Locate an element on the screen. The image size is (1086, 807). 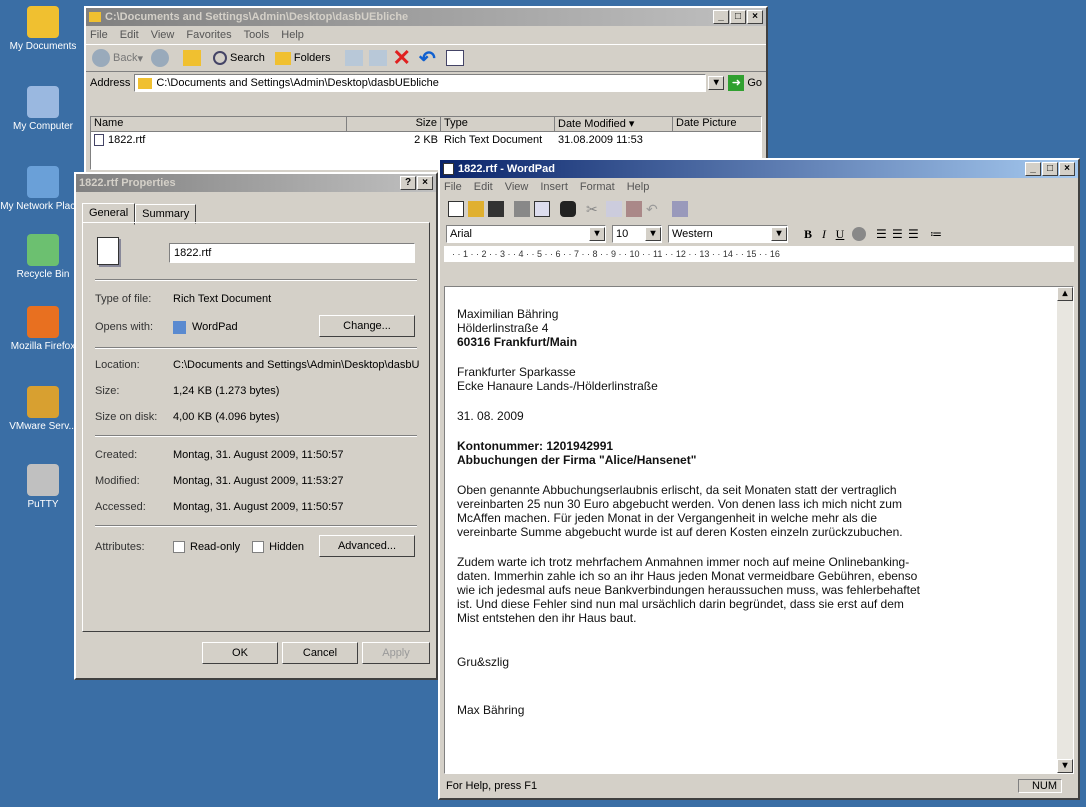
rtf-document-icon is located at coordinates (108, 251).